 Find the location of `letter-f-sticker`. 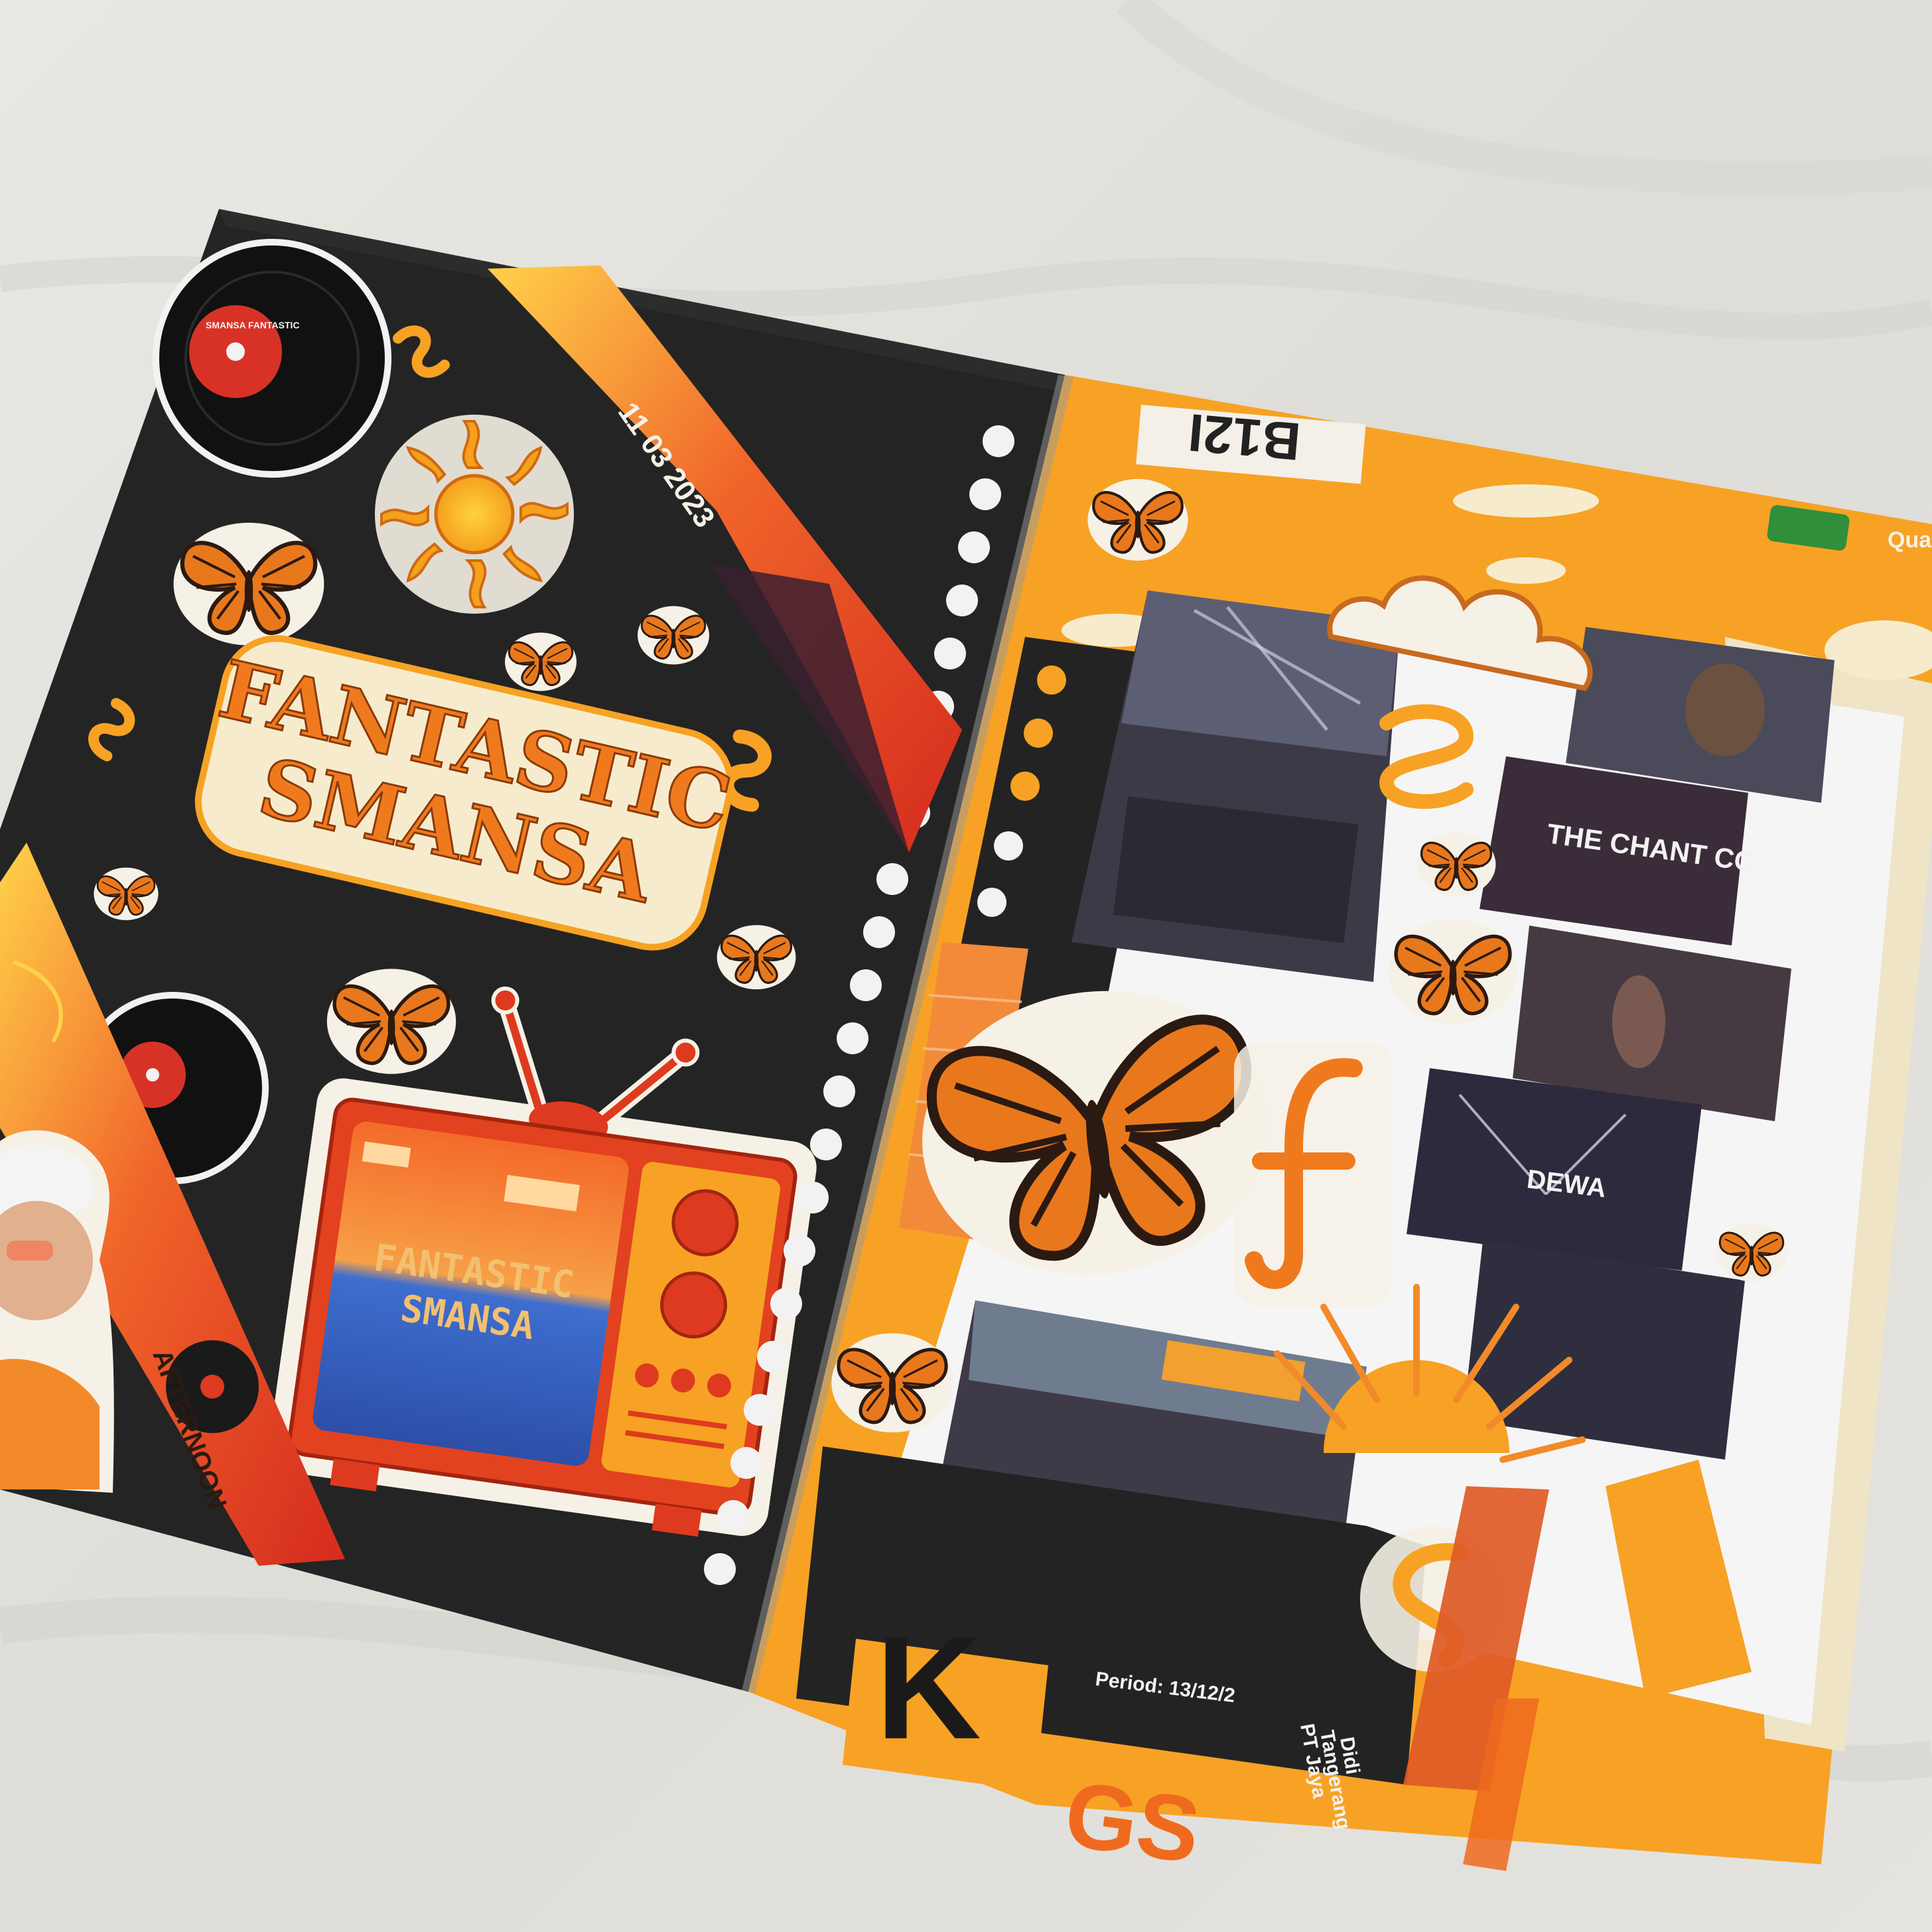

letter-f-sticker is located at coordinates (1313, 1174).